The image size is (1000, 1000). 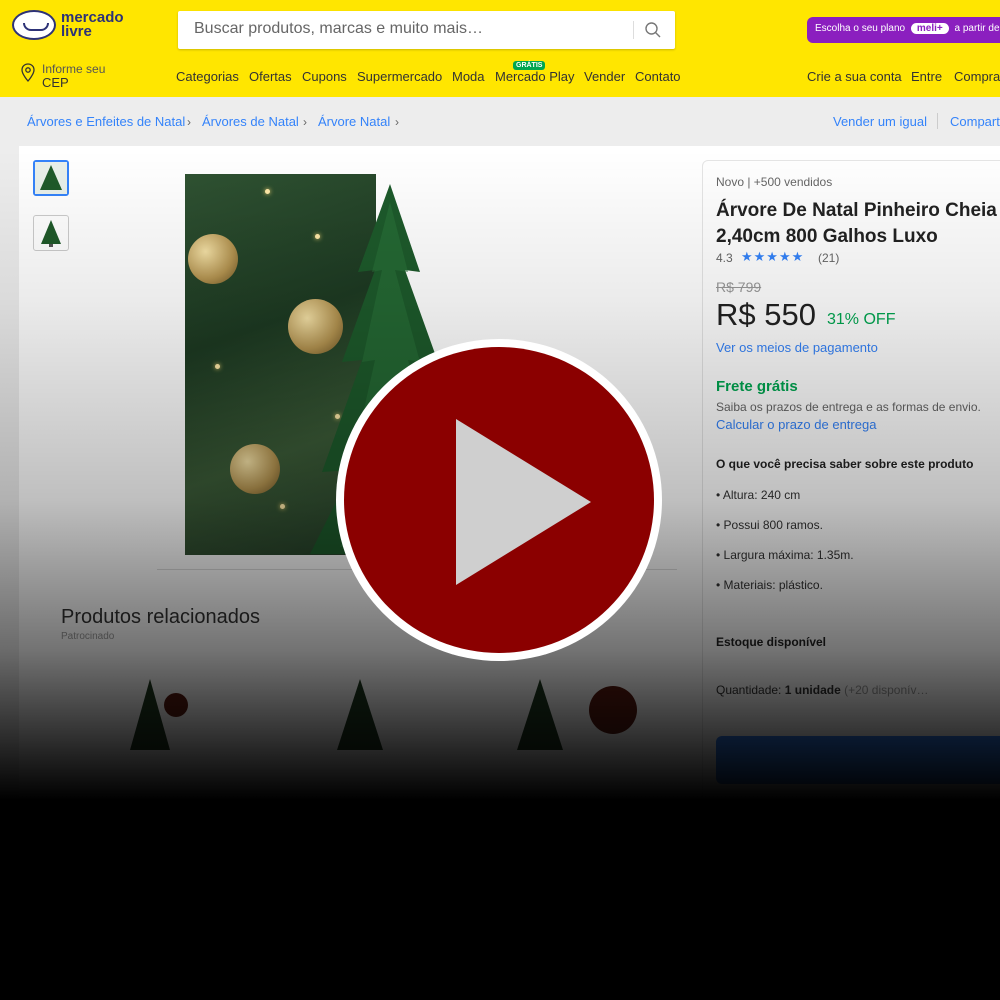 I want to click on play-icon, so click(x=499, y=500).